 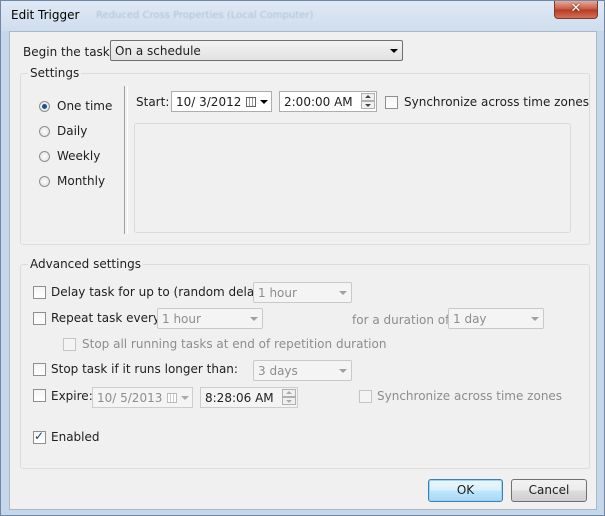 What do you see at coordinates (209, 102) in the screenshot?
I see `start-date-value: 10/ 3/2012` at bounding box center [209, 102].